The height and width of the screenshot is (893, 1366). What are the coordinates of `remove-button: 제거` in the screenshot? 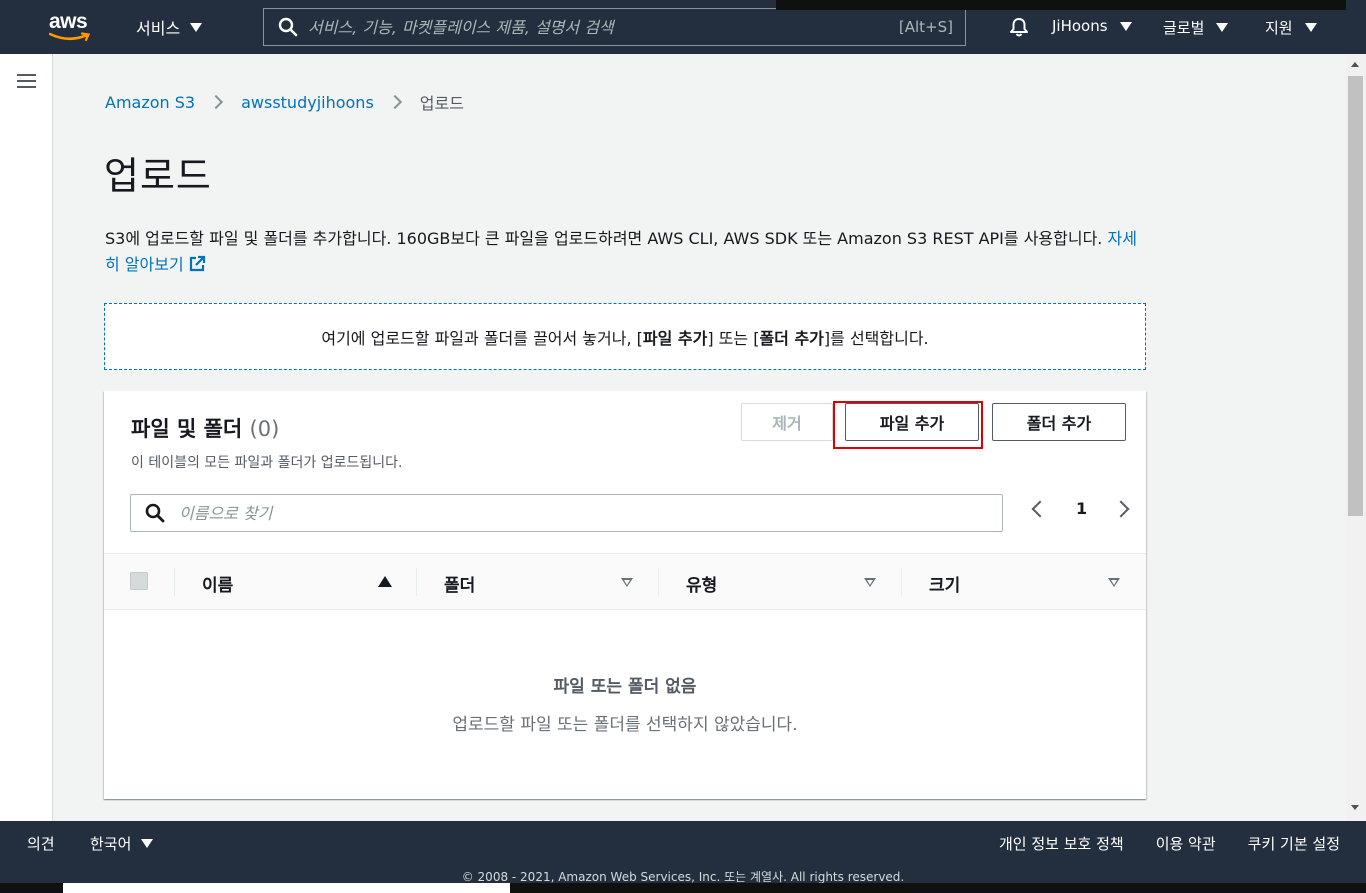 It's located at (787, 422).